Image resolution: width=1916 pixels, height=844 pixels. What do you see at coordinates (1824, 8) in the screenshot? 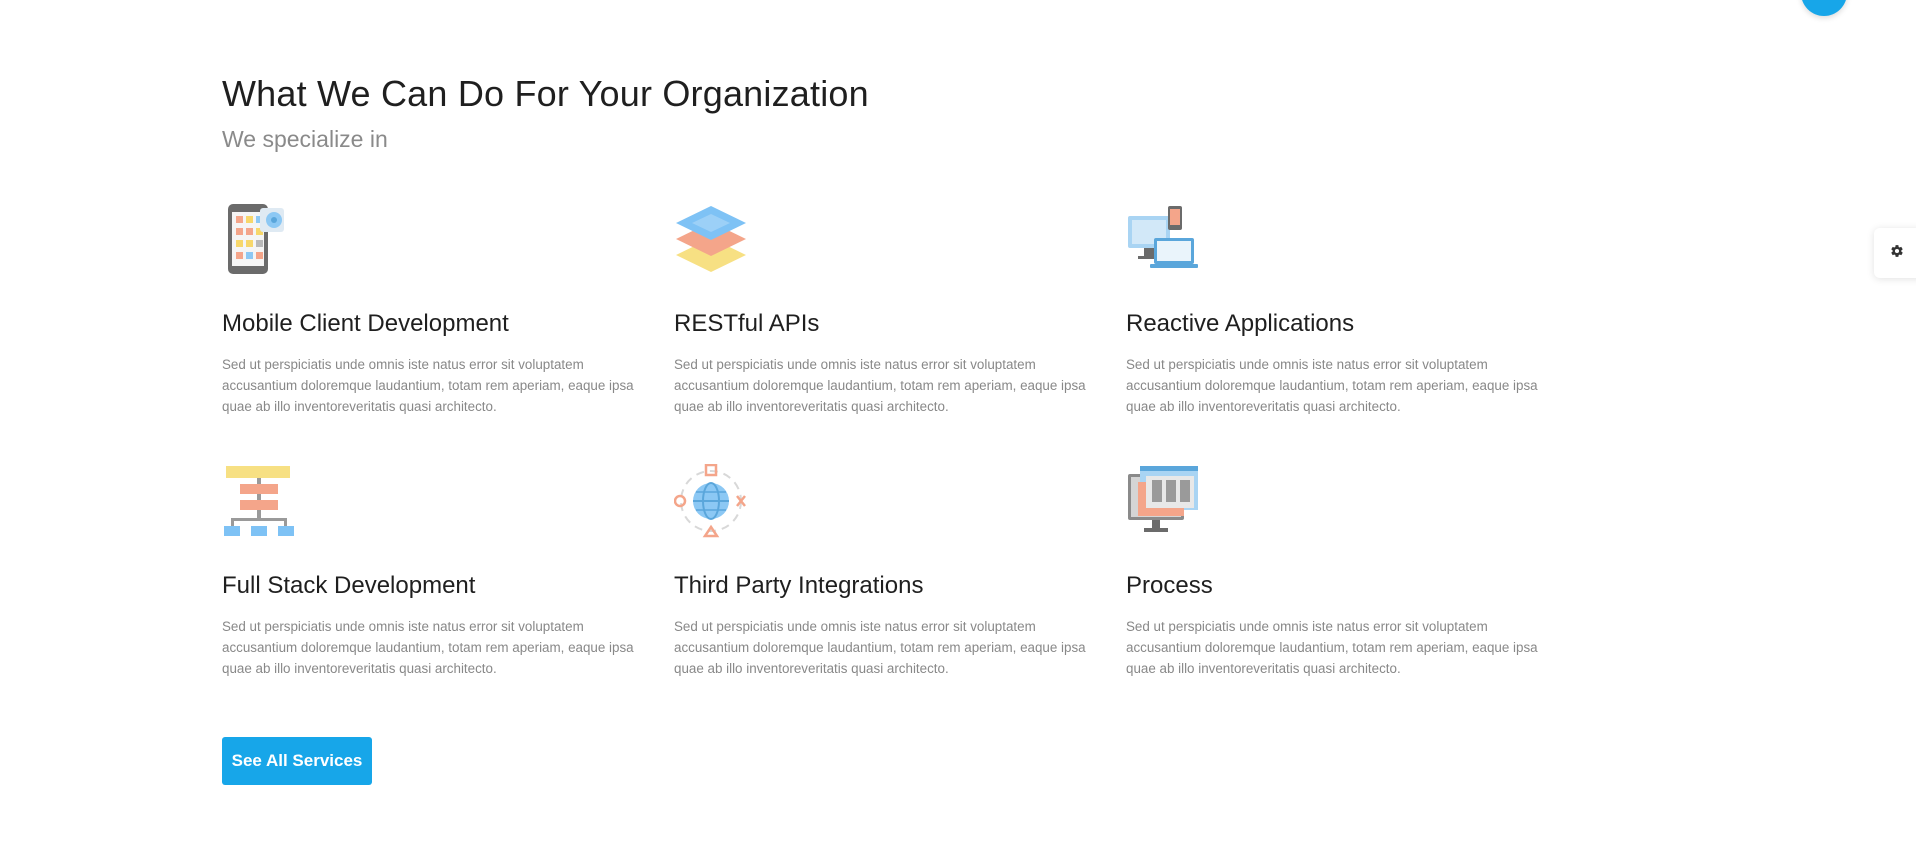
I see `floating-action-button` at bounding box center [1824, 8].